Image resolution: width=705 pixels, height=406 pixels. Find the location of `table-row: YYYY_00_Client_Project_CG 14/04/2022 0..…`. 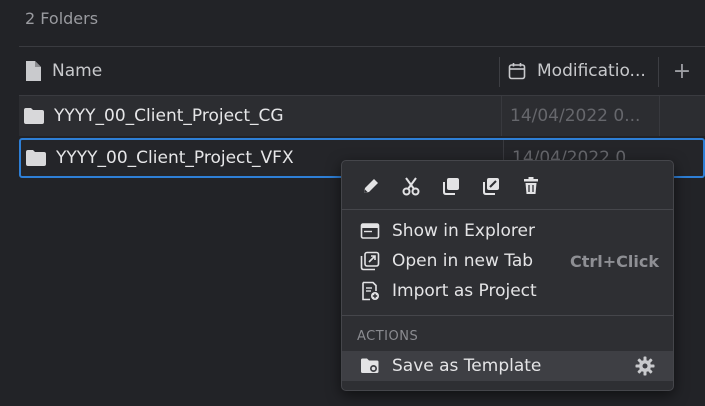

table-row: YYYY_00_Client_Project_CG 14/04/2022 0..… is located at coordinates (362, 116).